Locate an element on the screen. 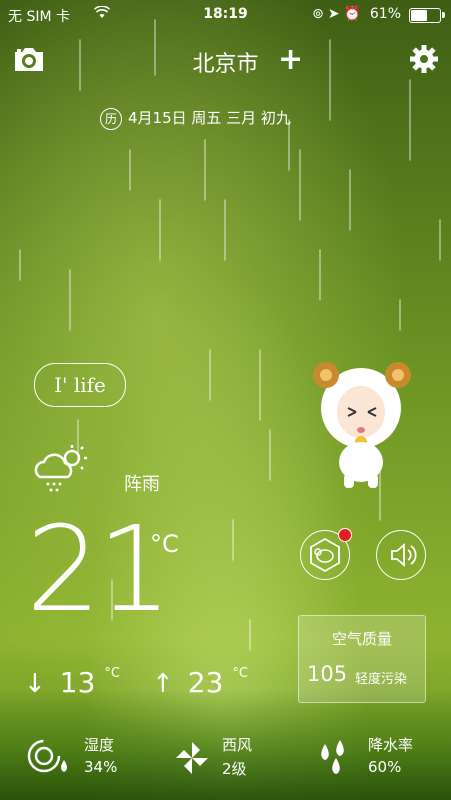 The width and height of the screenshot is (451, 800). settings-button is located at coordinates (424, 59).